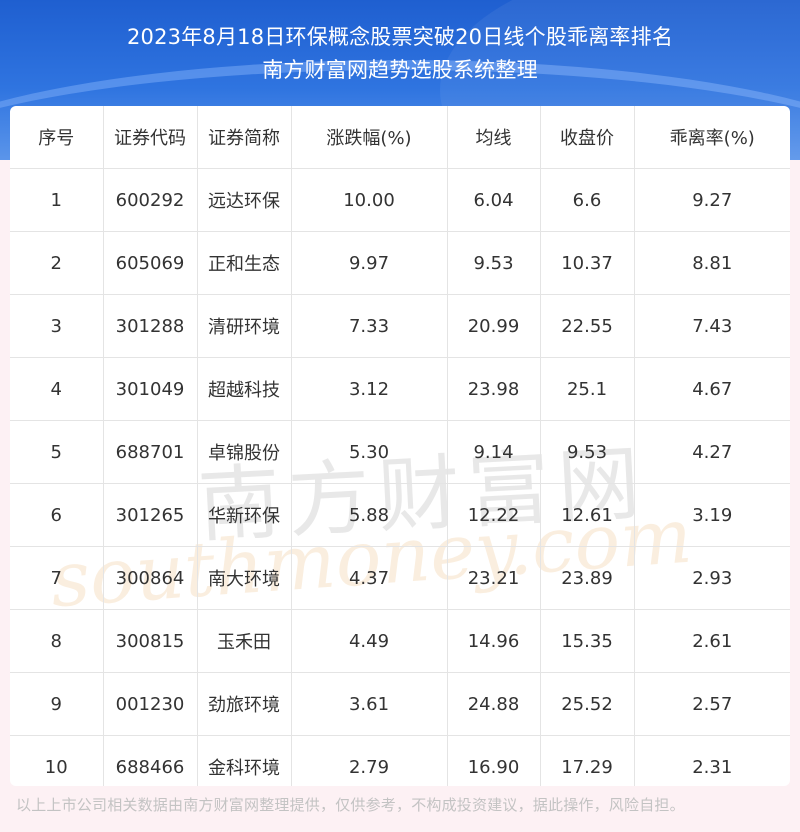  I want to click on cell-rank: 9, so click(57, 704).